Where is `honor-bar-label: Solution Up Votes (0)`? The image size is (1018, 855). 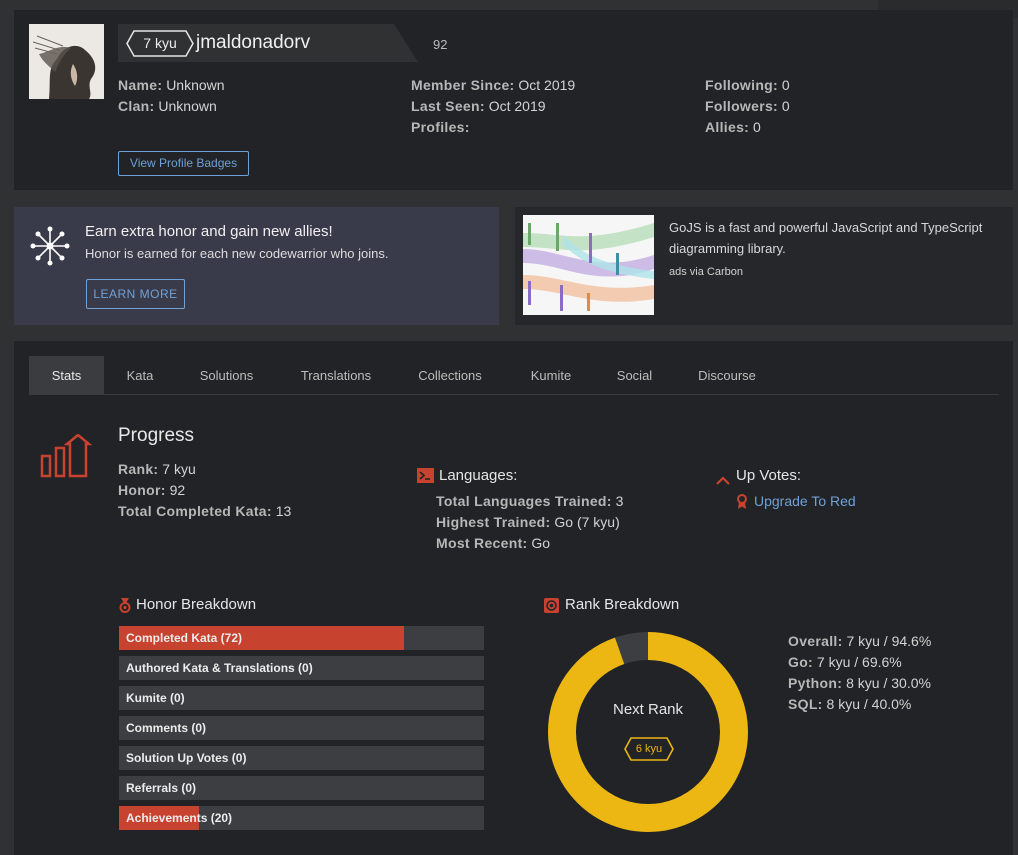
honor-bar-label: Solution Up Votes (0) is located at coordinates (186, 758).